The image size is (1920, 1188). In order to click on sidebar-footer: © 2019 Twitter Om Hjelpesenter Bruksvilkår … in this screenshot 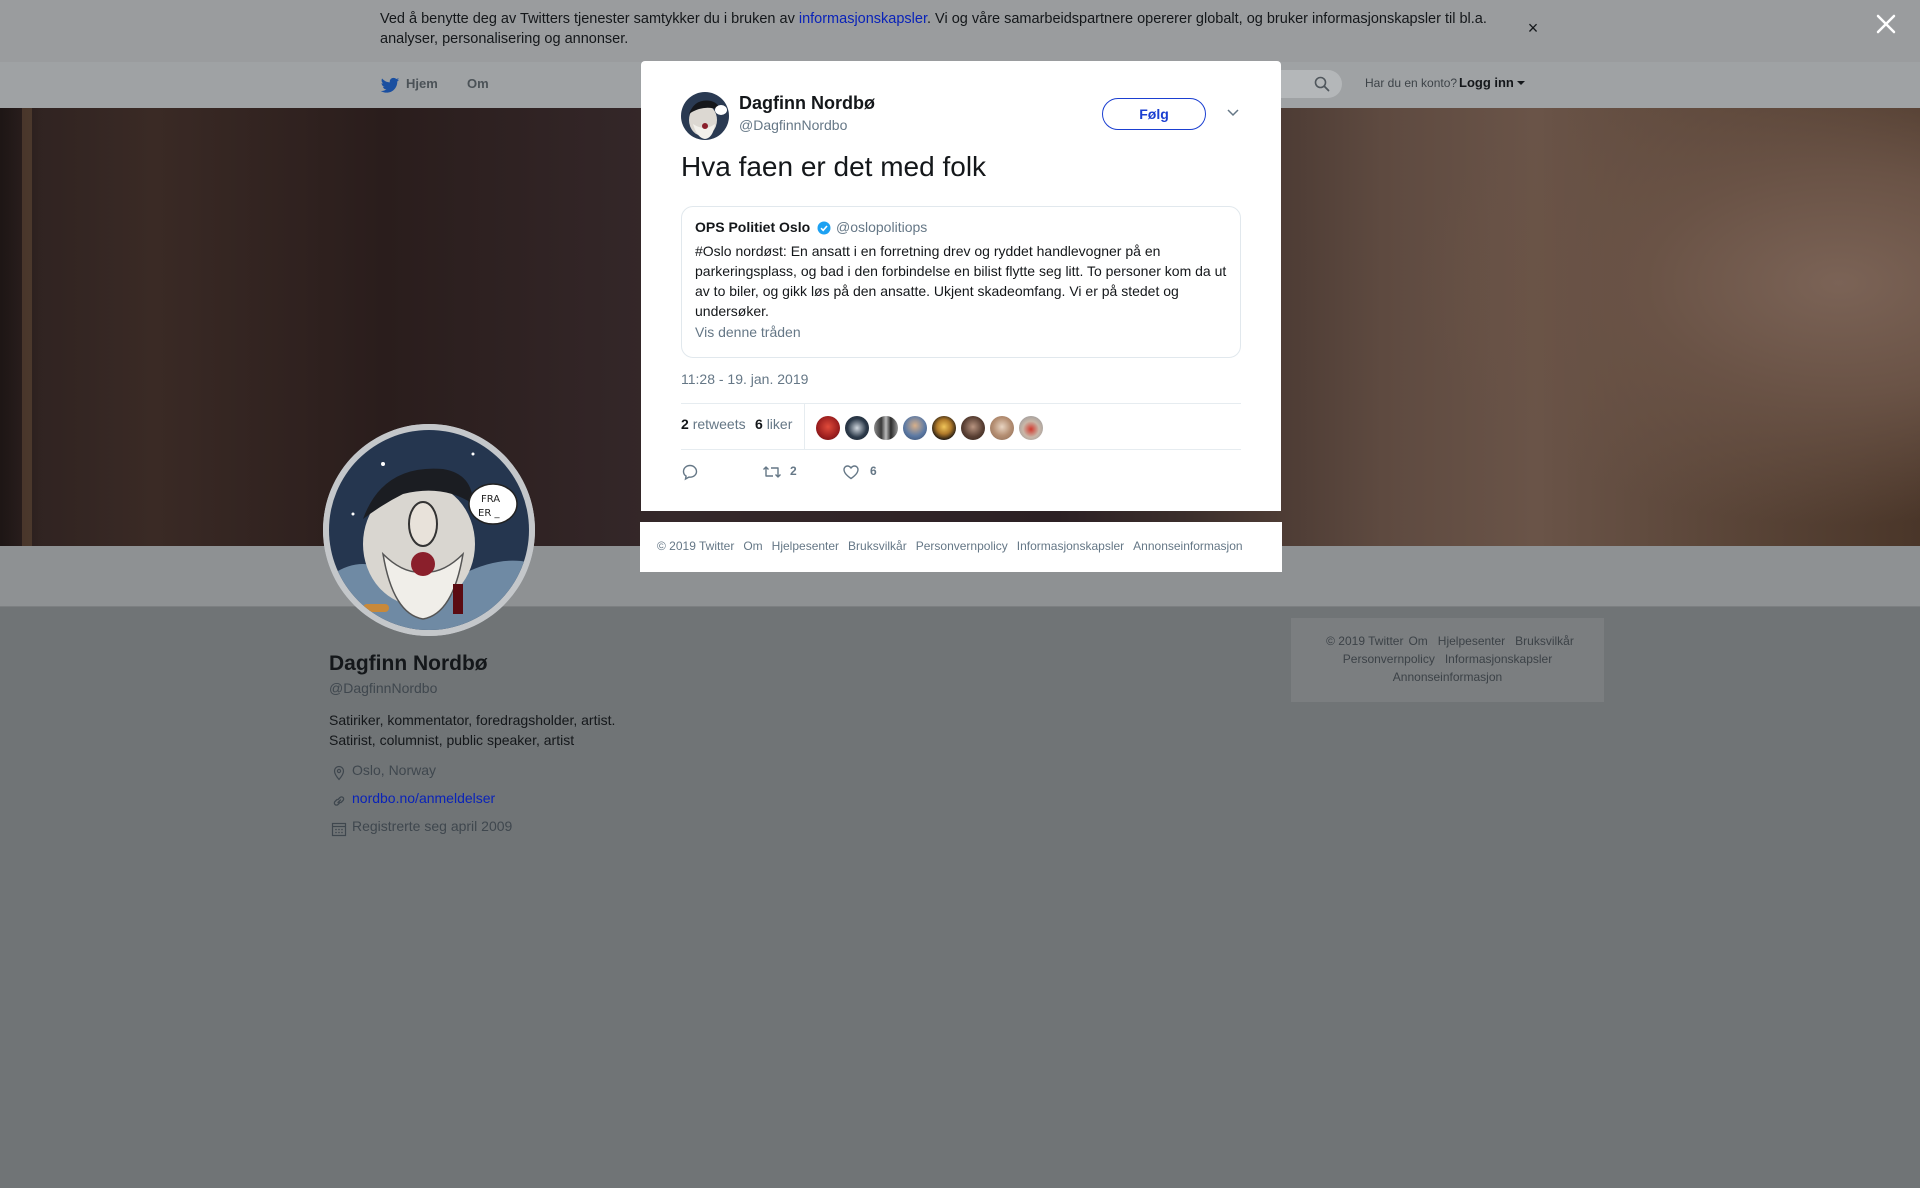, I will do `click(1447, 660)`.